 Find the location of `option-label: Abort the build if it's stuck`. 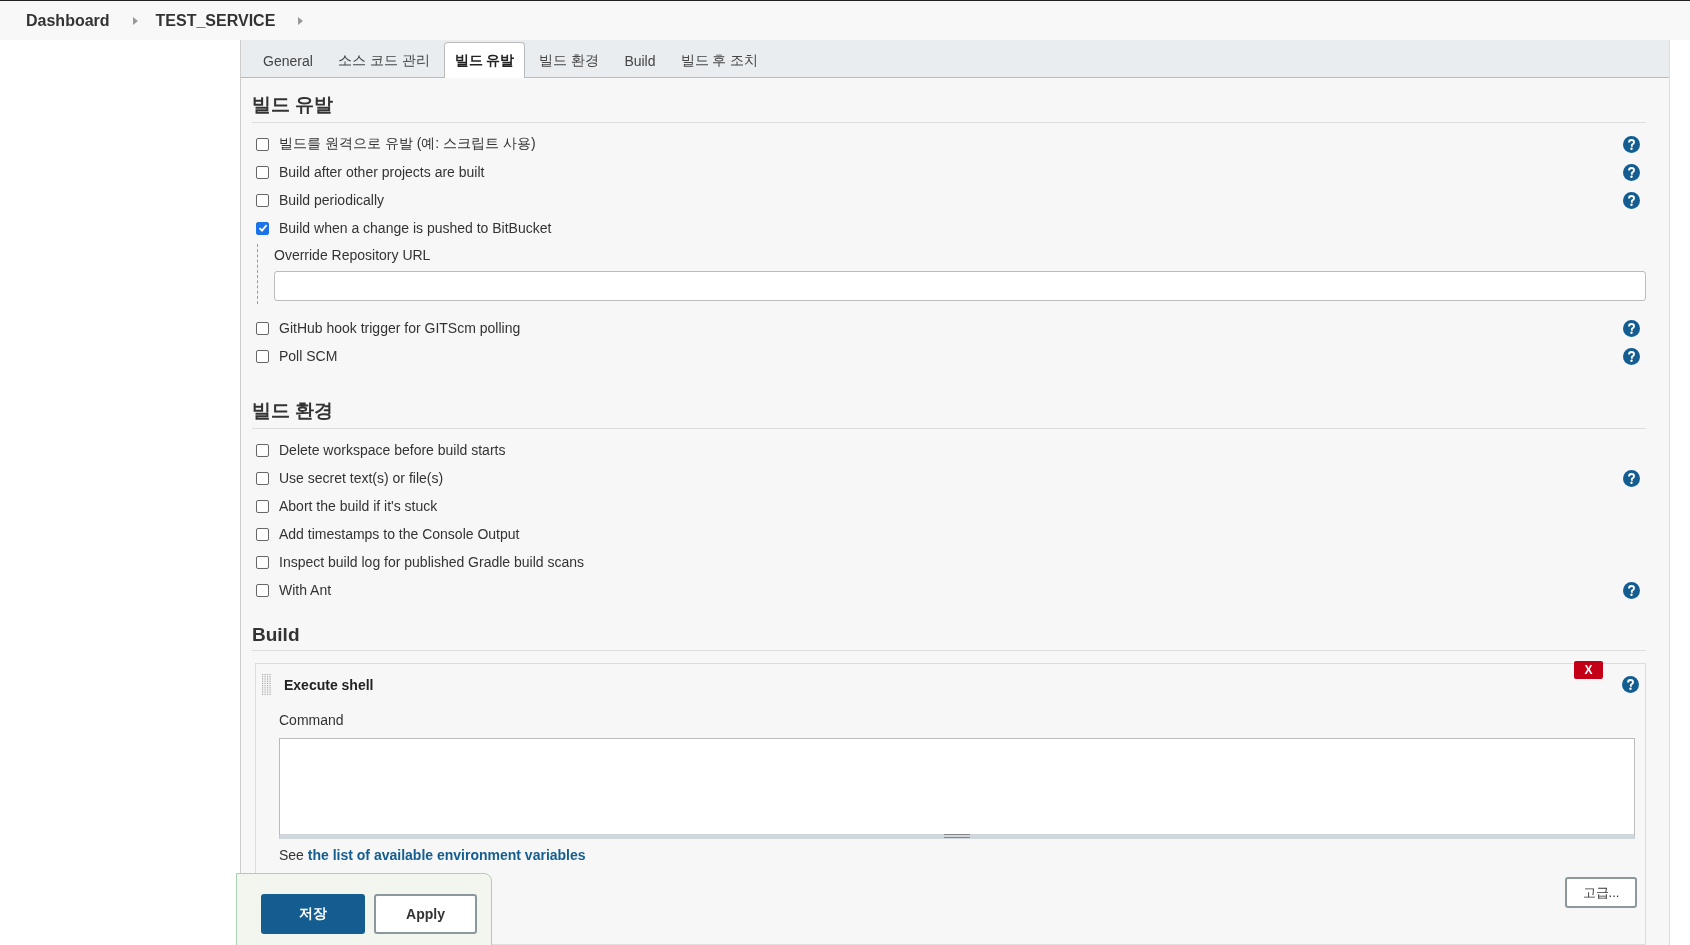

option-label: Abort the build if it's stuck is located at coordinates (358, 506).